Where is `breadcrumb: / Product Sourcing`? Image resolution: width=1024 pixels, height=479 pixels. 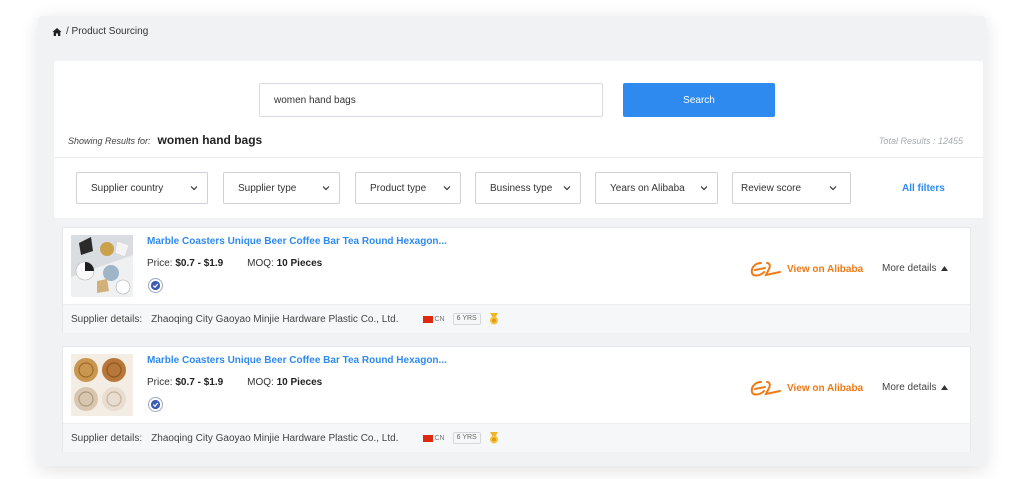 breadcrumb: / Product Sourcing is located at coordinates (100, 31).